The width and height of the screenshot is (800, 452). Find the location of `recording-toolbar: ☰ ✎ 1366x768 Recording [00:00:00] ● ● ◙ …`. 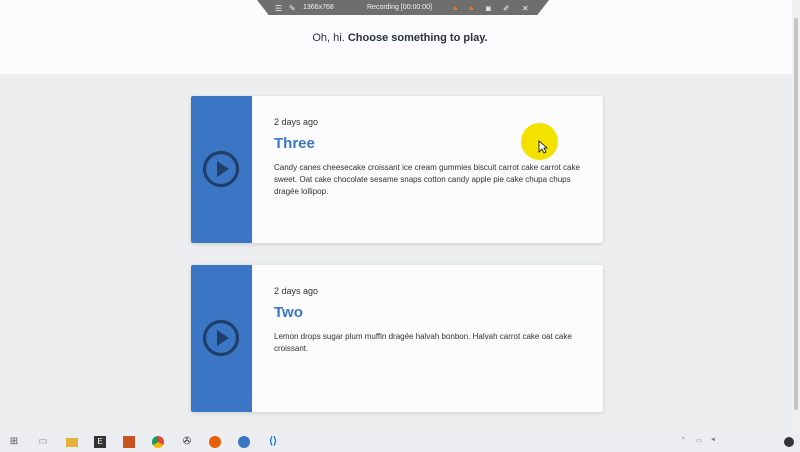

recording-toolbar: ☰ ✎ 1366x768 Recording [00:00:00] ● ● ◙ … is located at coordinates (403, 7).